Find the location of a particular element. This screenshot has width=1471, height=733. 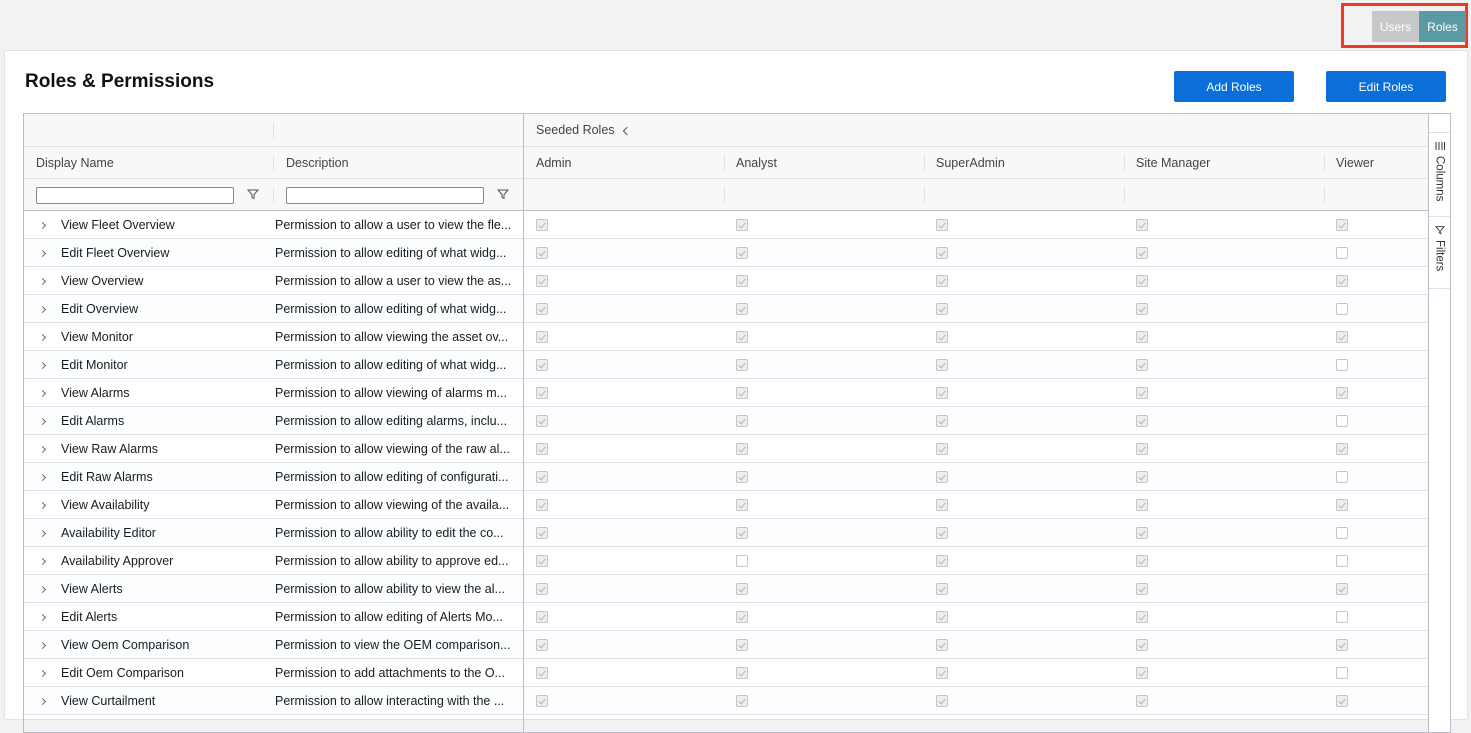

roles-tab: Roles is located at coordinates (1442, 26).